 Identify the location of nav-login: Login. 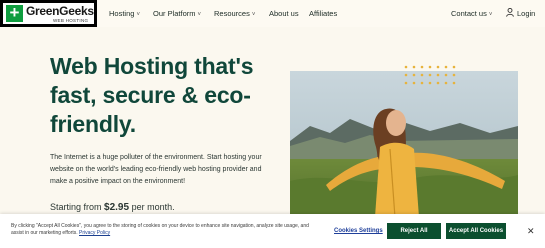
(526, 13).